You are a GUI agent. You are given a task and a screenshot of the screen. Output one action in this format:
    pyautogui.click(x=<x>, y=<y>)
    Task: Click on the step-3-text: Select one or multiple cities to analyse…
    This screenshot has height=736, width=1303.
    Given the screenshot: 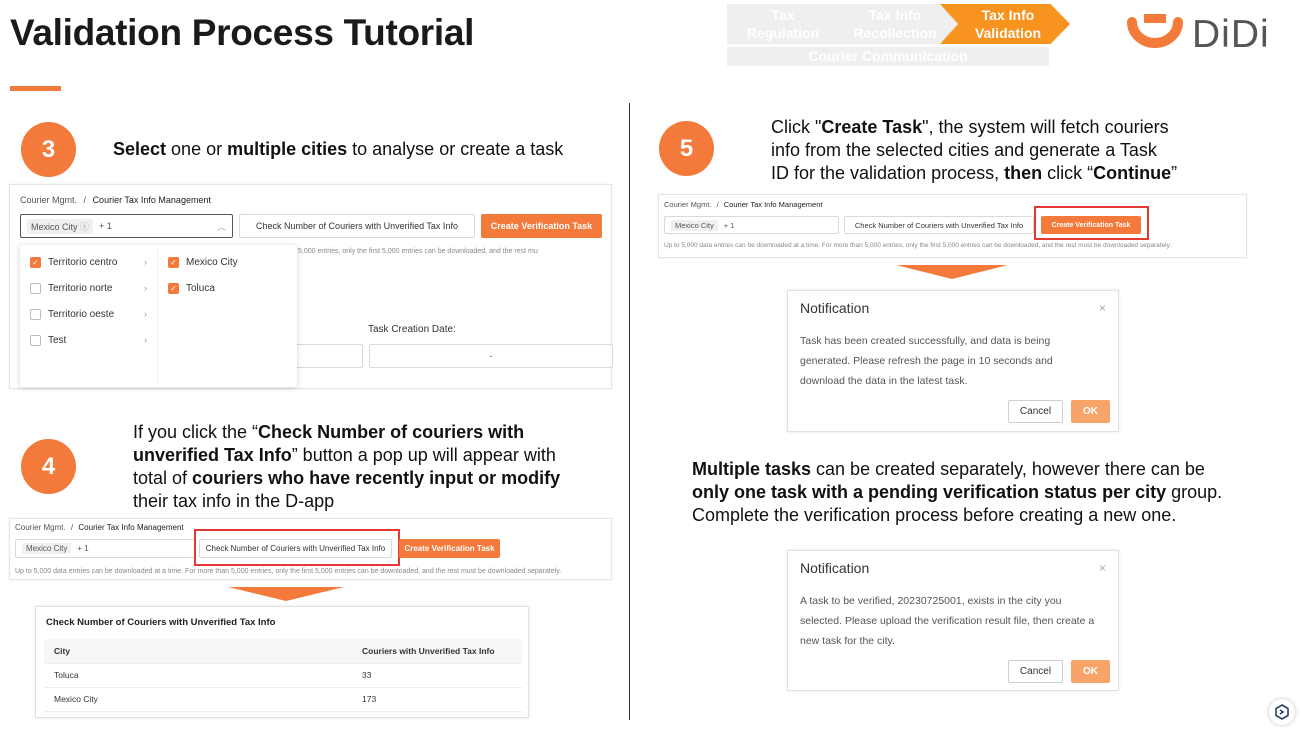 What is the action you would take?
    pyautogui.click(x=338, y=149)
    